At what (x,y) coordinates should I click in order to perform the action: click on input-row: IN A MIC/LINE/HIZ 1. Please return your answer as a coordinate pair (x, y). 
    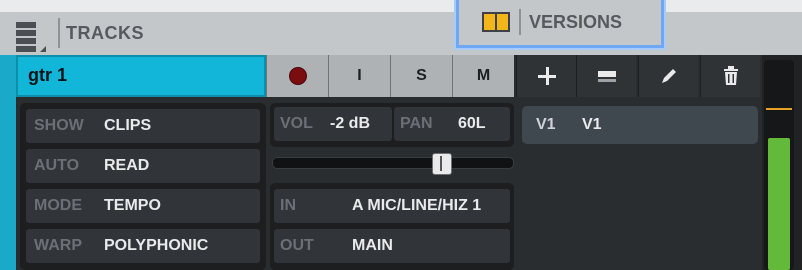
    Looking at the image, I should click on (392, 206).